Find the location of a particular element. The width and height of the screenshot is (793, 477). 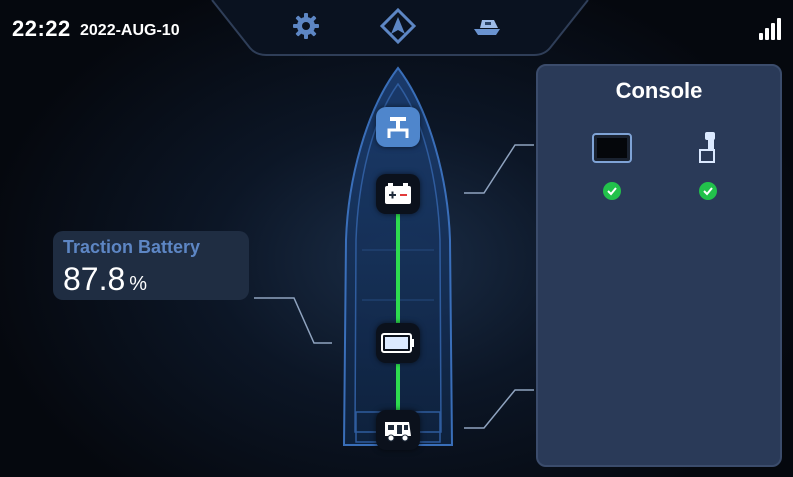

battery-charge-unit: % is located at coordinates (138, 284).